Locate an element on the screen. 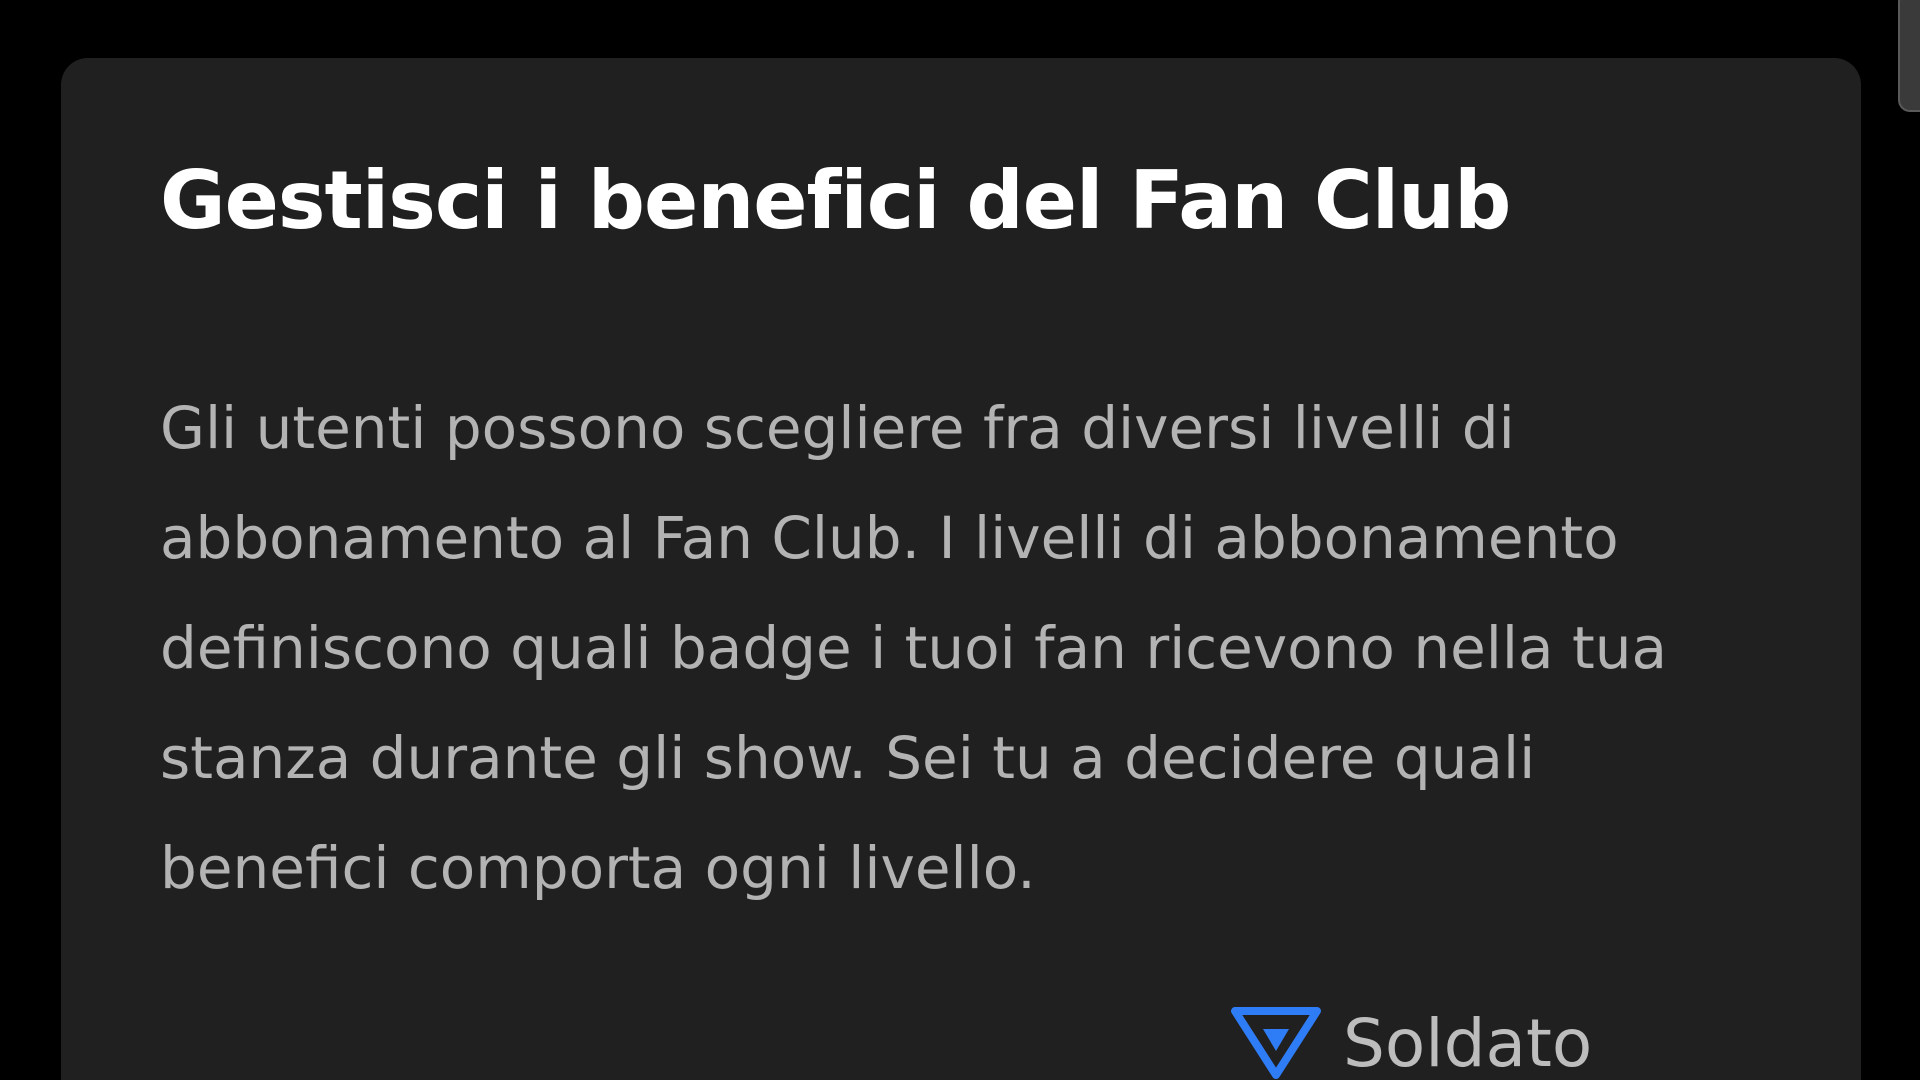 Image resolution: width=1920 pixels, height=1080 pixels. inverted-triangle-badge-icon is located at coordinates (1276, 1043).